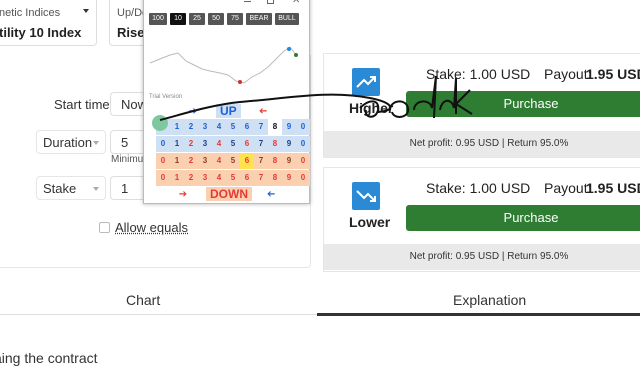 The height and width of the screenshot is (366, 640). I want to click on lower-icon, so click(366, 196).